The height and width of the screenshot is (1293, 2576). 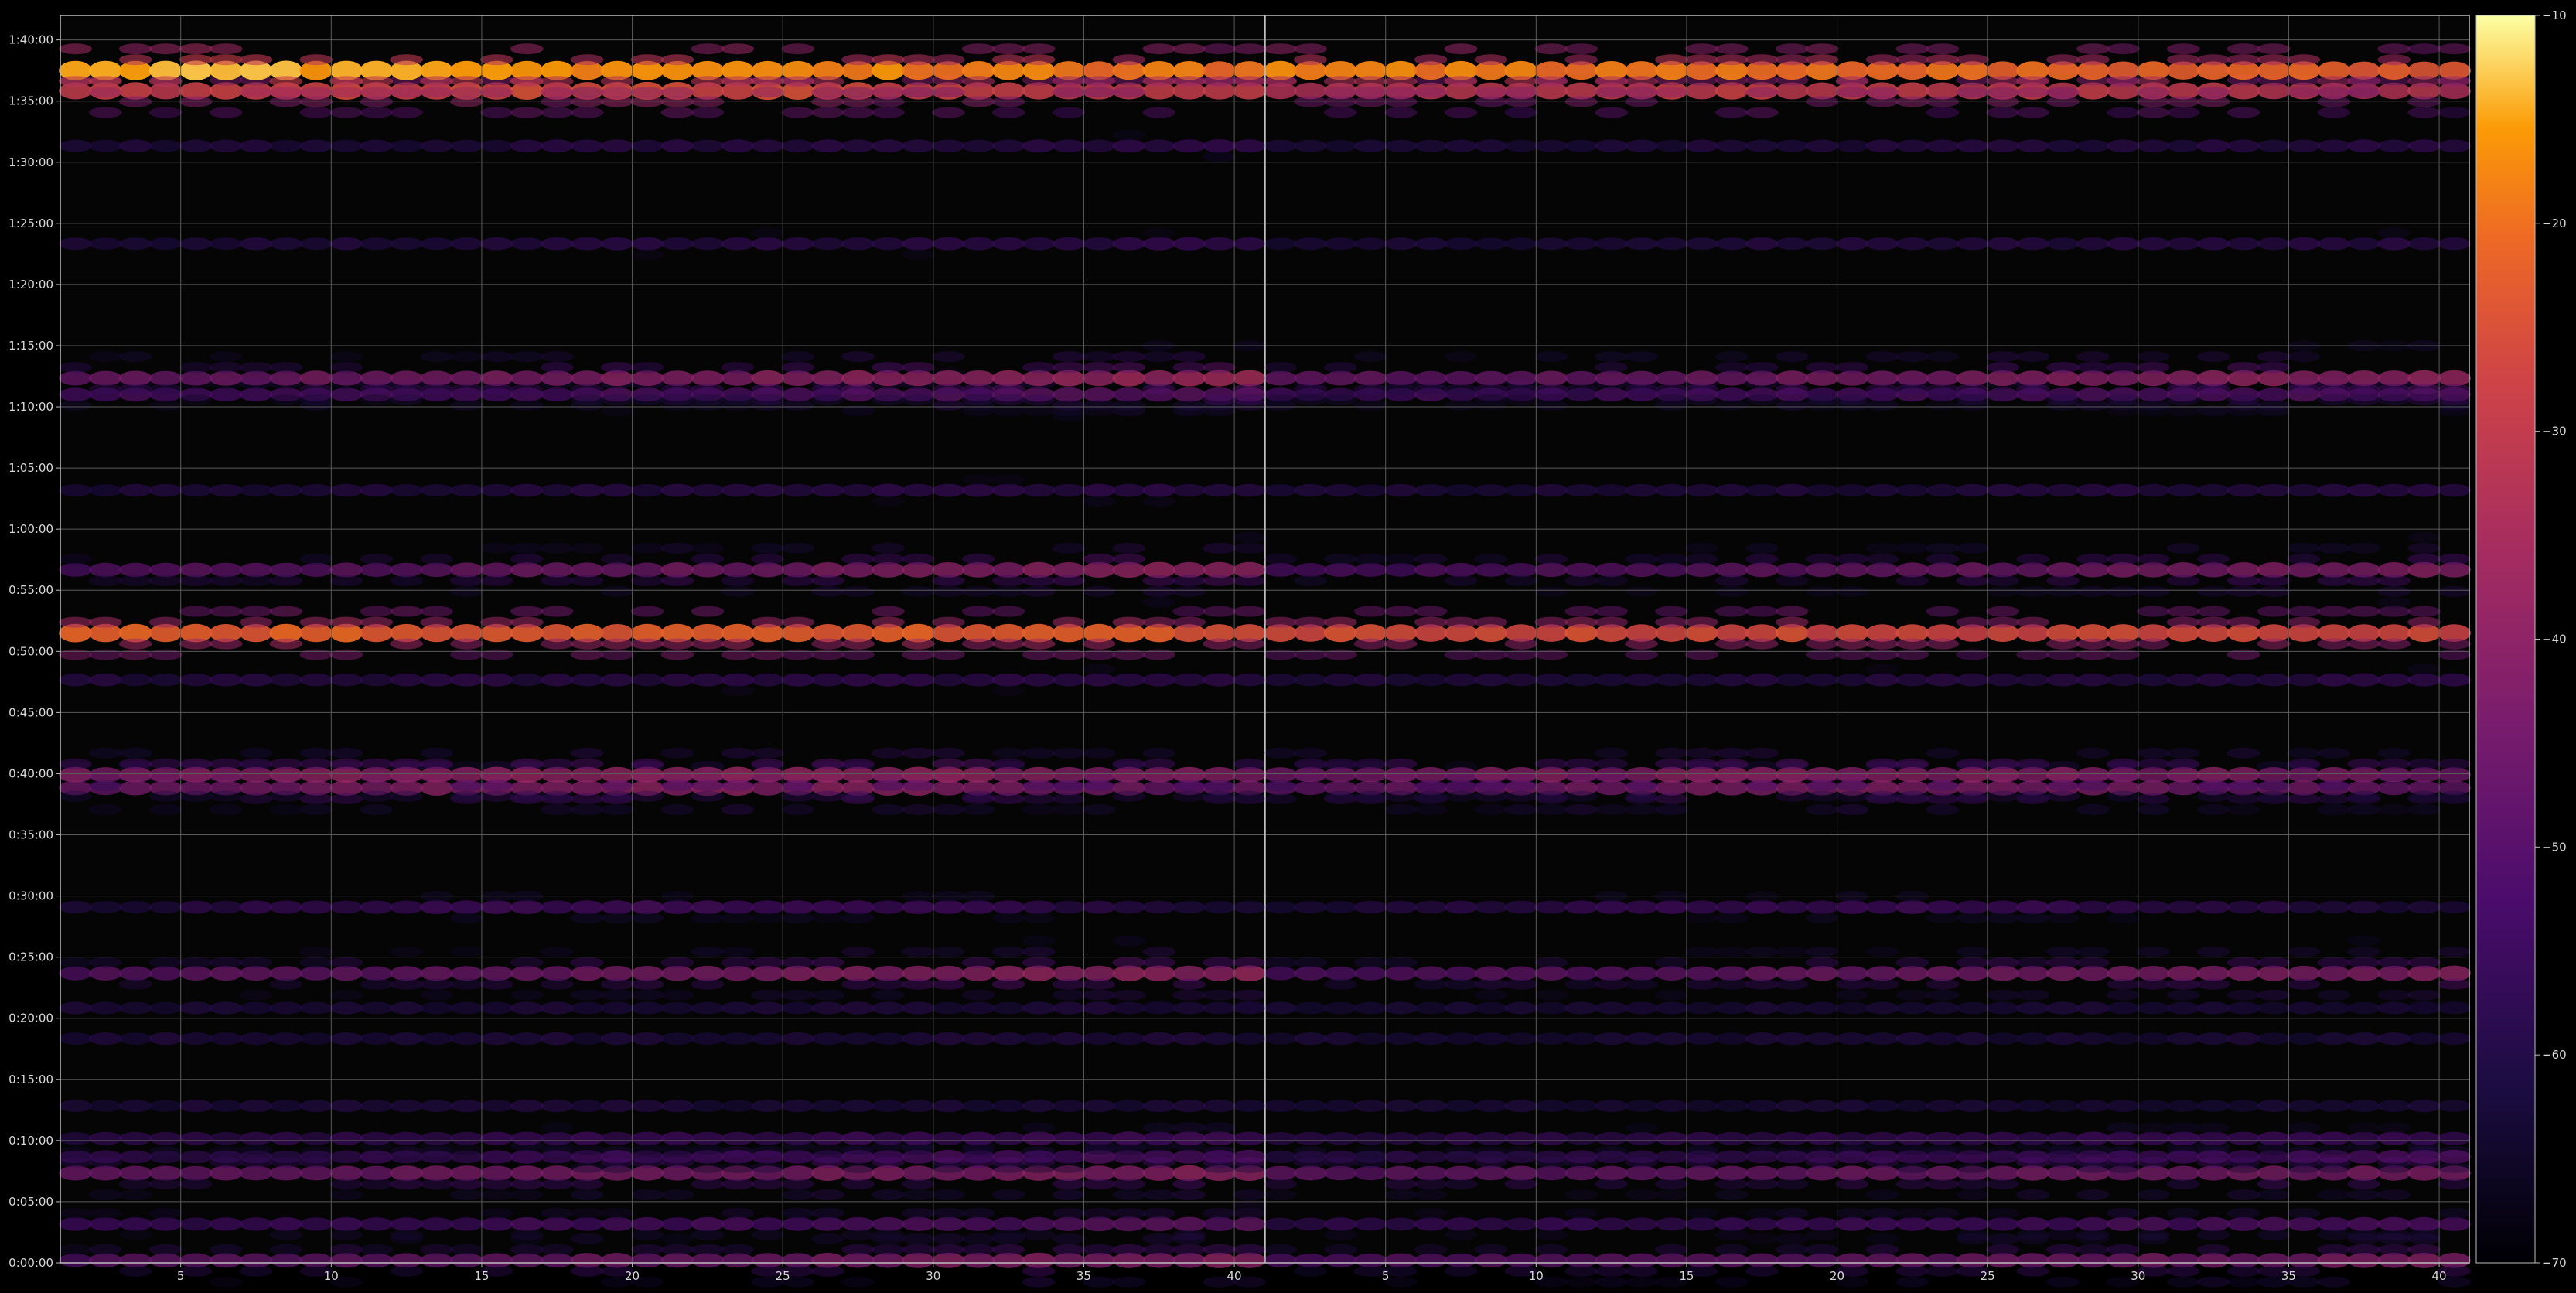 I want to click on colorbar-tick-label: −20, so click(x=2554, y=223).